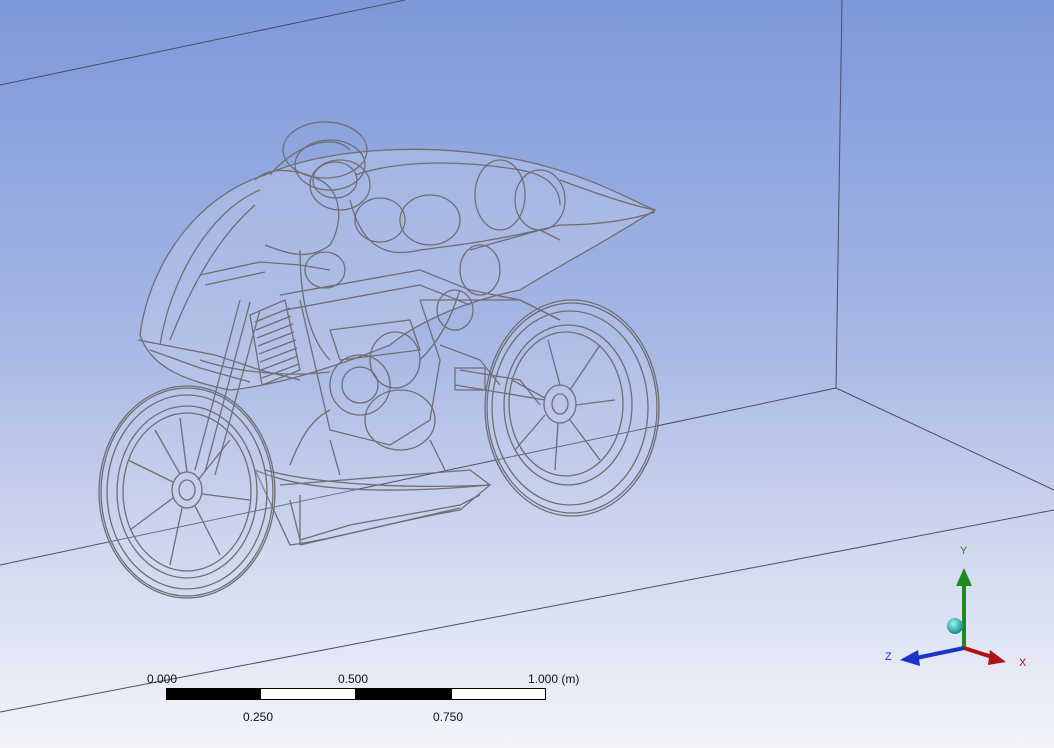 The image size is (1054, 748). What do you see at coordinates (955, 626) in the screenshot?
I see `isometric-view-sphere` at bounding box center [955, 626].